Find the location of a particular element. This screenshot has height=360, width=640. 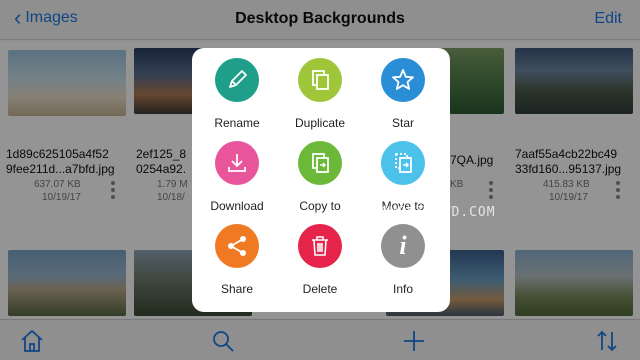

info-label: Info is located at coordinates (402, 289).